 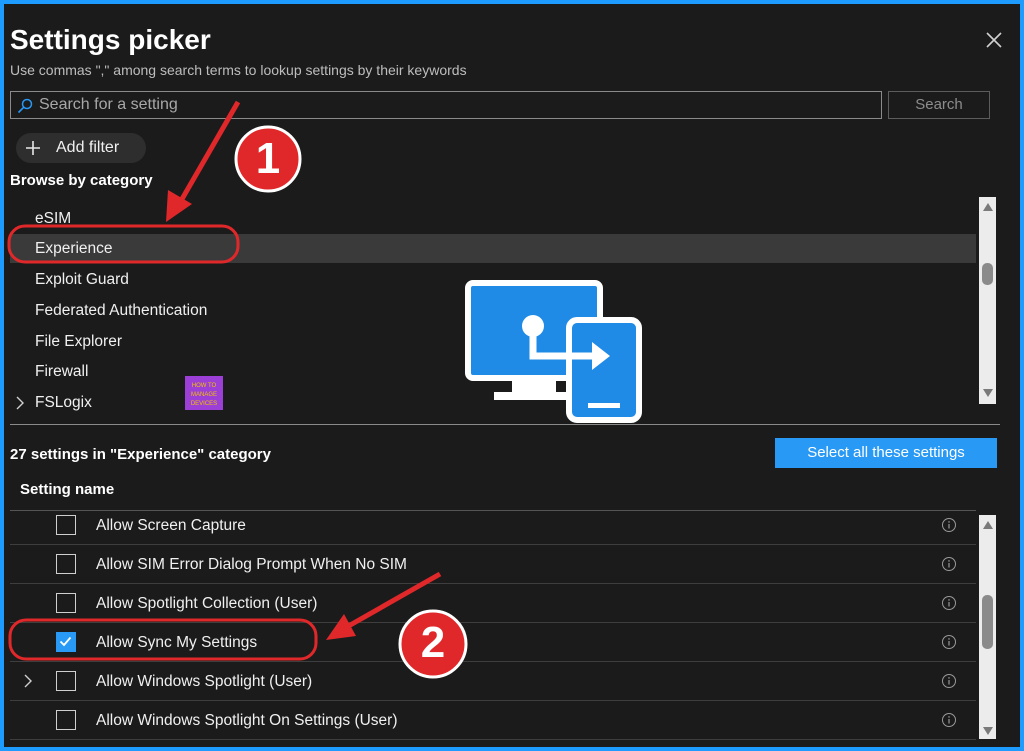 I want to click on setting-row-allow-screen-capture: Allow Screen Capture, so click(x=493, y=528).